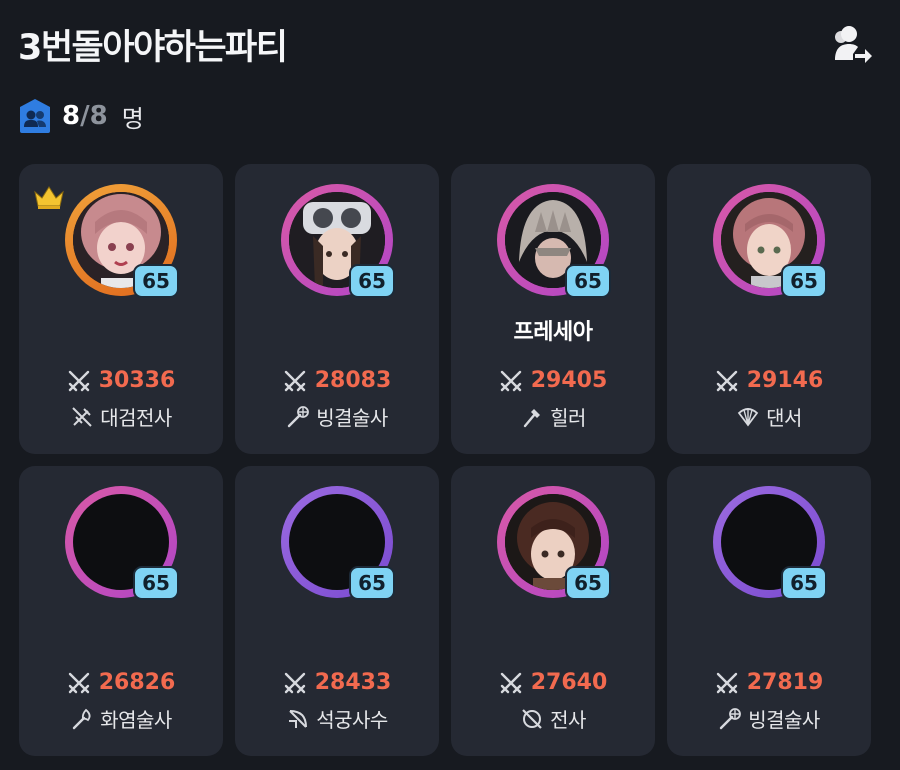  What do you see at coordinates (784, 418) in the screenshot?
I see `class-label: 댄서` at bounding box center [784, 418].